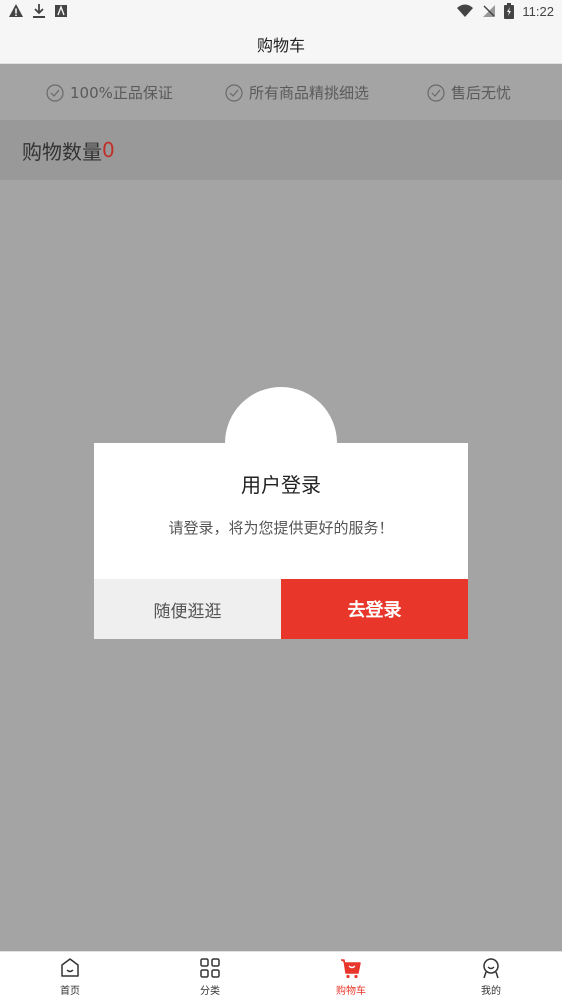 The image size is (562, 999). What do you see at coordinates (210, 968) in the screenshot?
I see `grid-icon` at bounding box center [210, 968].